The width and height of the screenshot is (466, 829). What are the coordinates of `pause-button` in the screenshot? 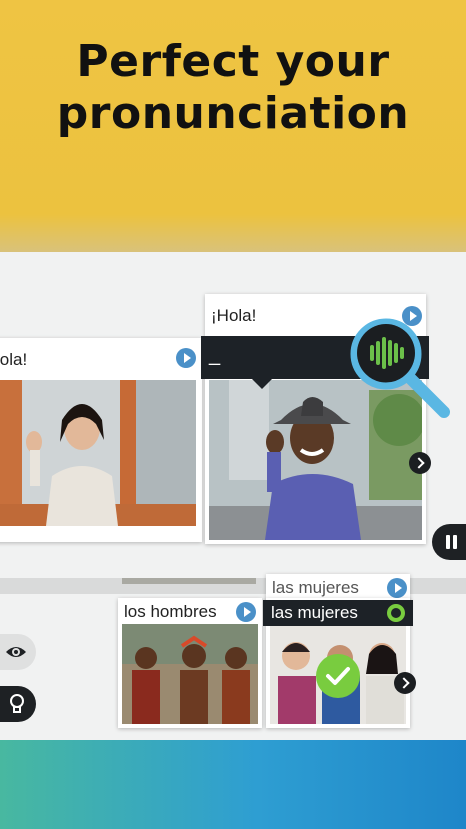 It's located at (449, 542).